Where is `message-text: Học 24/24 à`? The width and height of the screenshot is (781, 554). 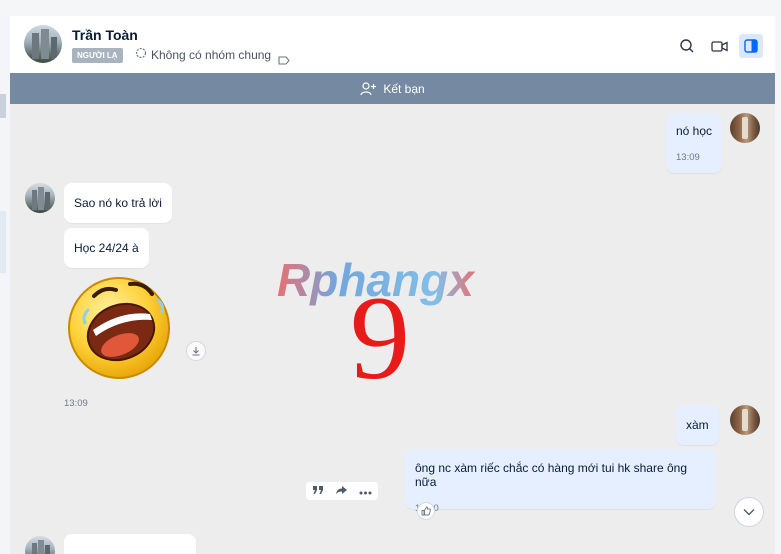
message-text: Học 24/24 à is located at coordinates (106, 248).